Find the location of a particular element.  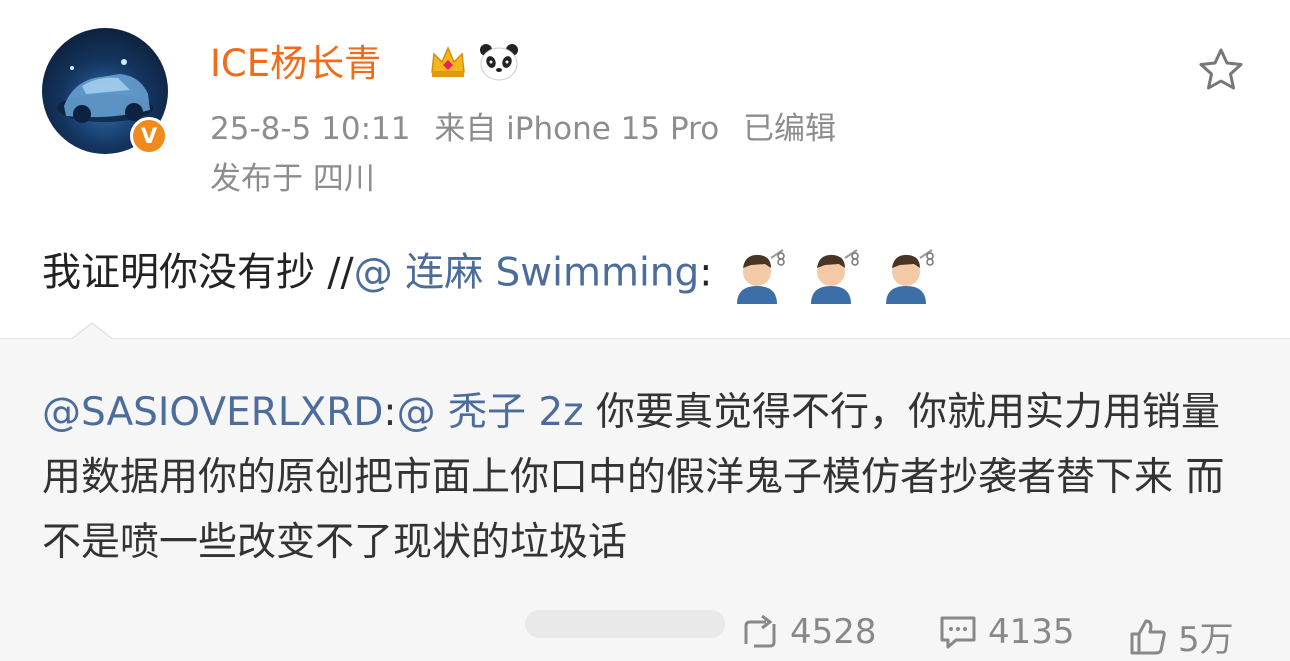

star-icon is located at coordinates (1221, 70).